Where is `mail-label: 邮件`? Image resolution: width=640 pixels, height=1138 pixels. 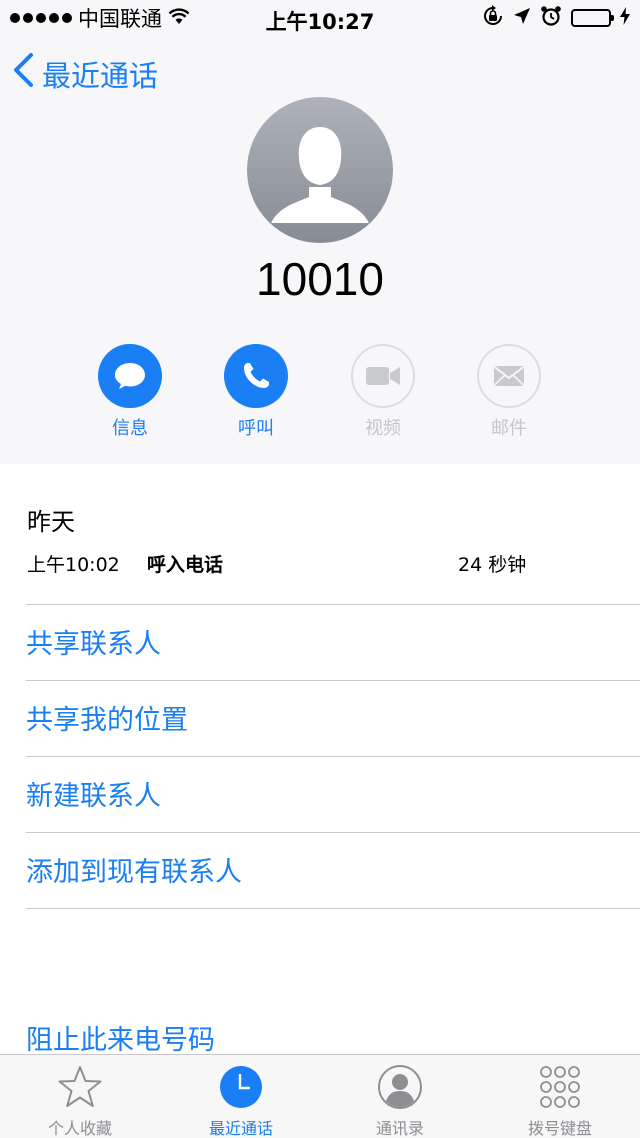
mail-label: 邮件 is located at coordinates (509, 428).